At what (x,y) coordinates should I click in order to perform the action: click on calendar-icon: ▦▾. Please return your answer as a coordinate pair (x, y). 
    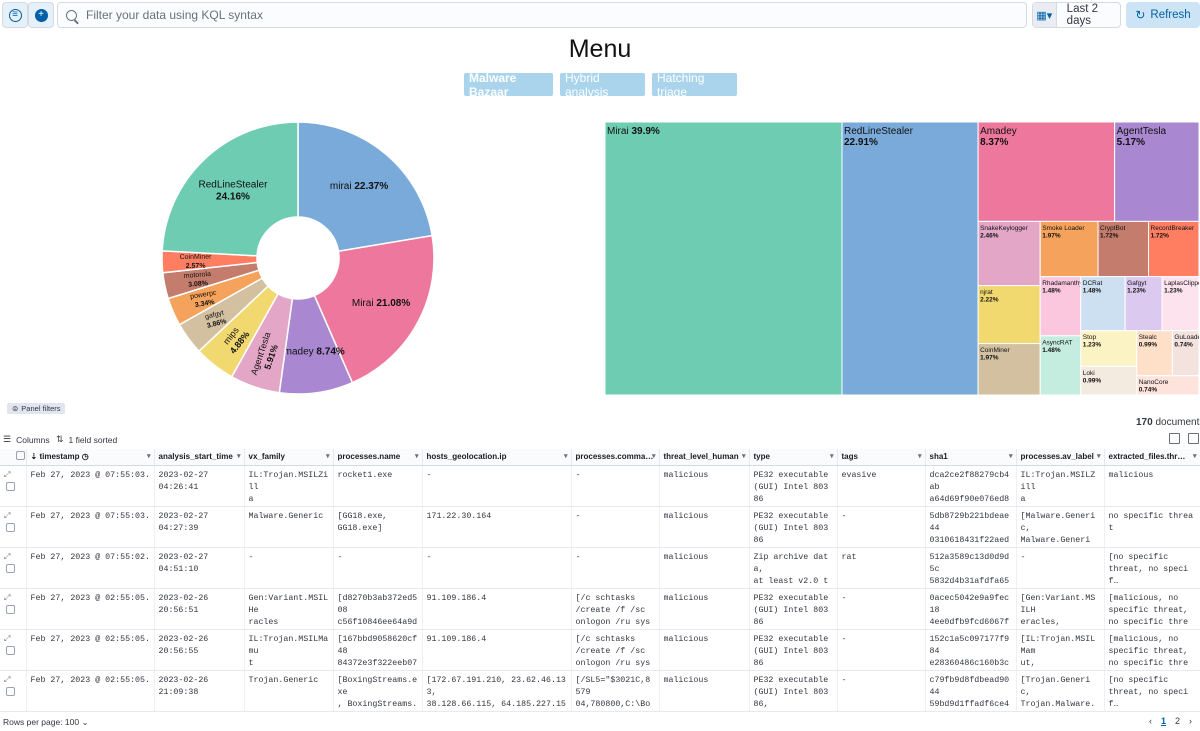
    Looking at the image, I should click on (1045, 15).